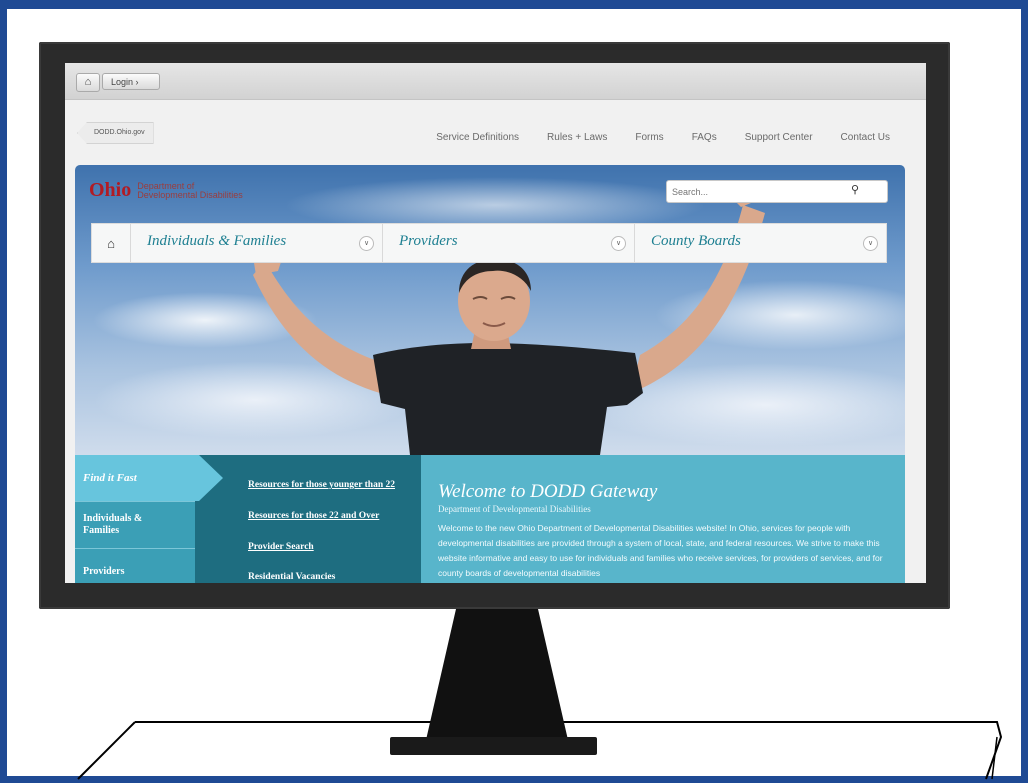  I want to click on department-name: Department of Developmental Disabilities, so click(190, 190).